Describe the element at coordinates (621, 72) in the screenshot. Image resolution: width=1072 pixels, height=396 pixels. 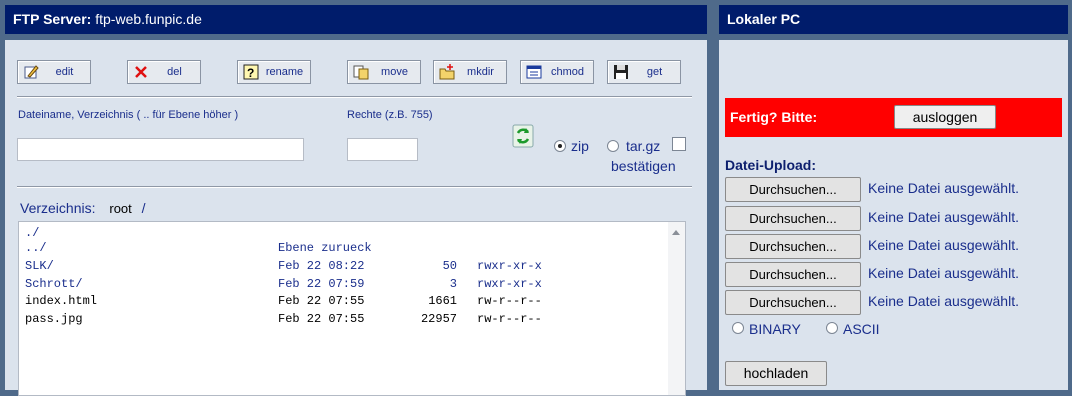
I see `save-disk-icon` at that location.